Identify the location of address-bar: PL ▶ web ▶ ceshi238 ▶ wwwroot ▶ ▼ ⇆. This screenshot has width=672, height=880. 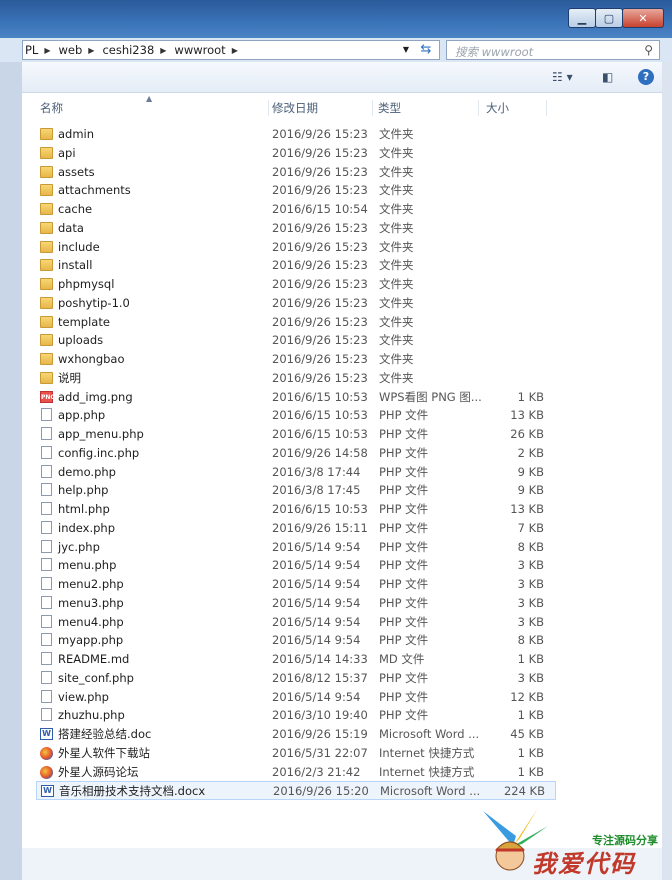
(231, 50).